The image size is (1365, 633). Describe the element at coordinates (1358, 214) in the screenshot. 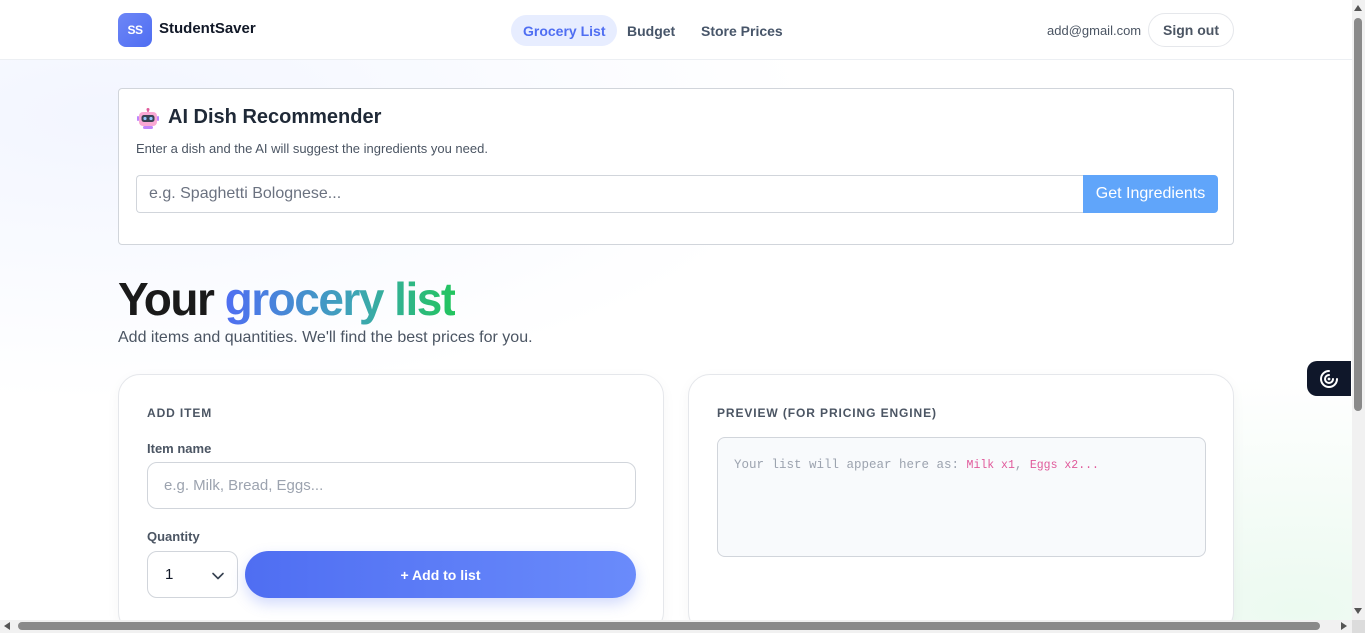

I see `vertical-scrollbar-thumb` at that location.